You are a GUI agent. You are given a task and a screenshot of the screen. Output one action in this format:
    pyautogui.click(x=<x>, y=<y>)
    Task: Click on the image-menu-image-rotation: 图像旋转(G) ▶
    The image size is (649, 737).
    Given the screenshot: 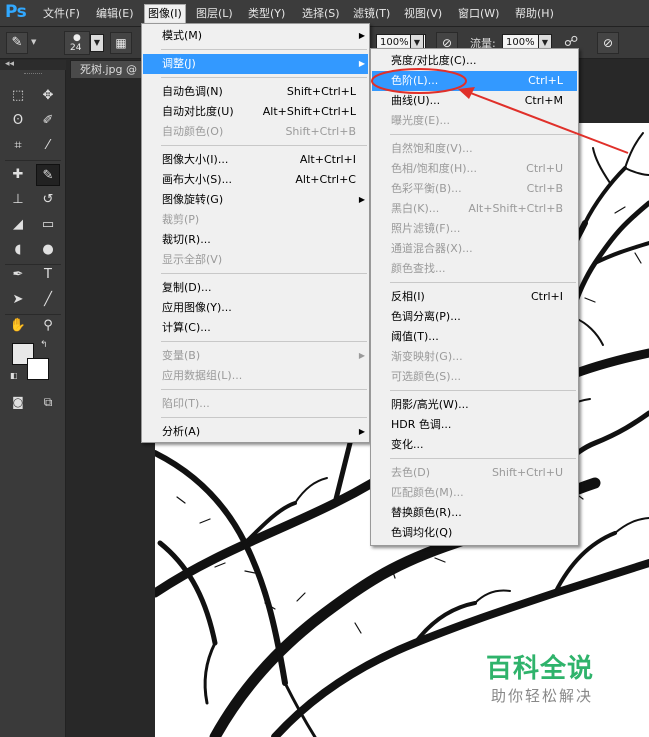 What is the action you would take?
    pyautogui.click(x=255, y=200)
    